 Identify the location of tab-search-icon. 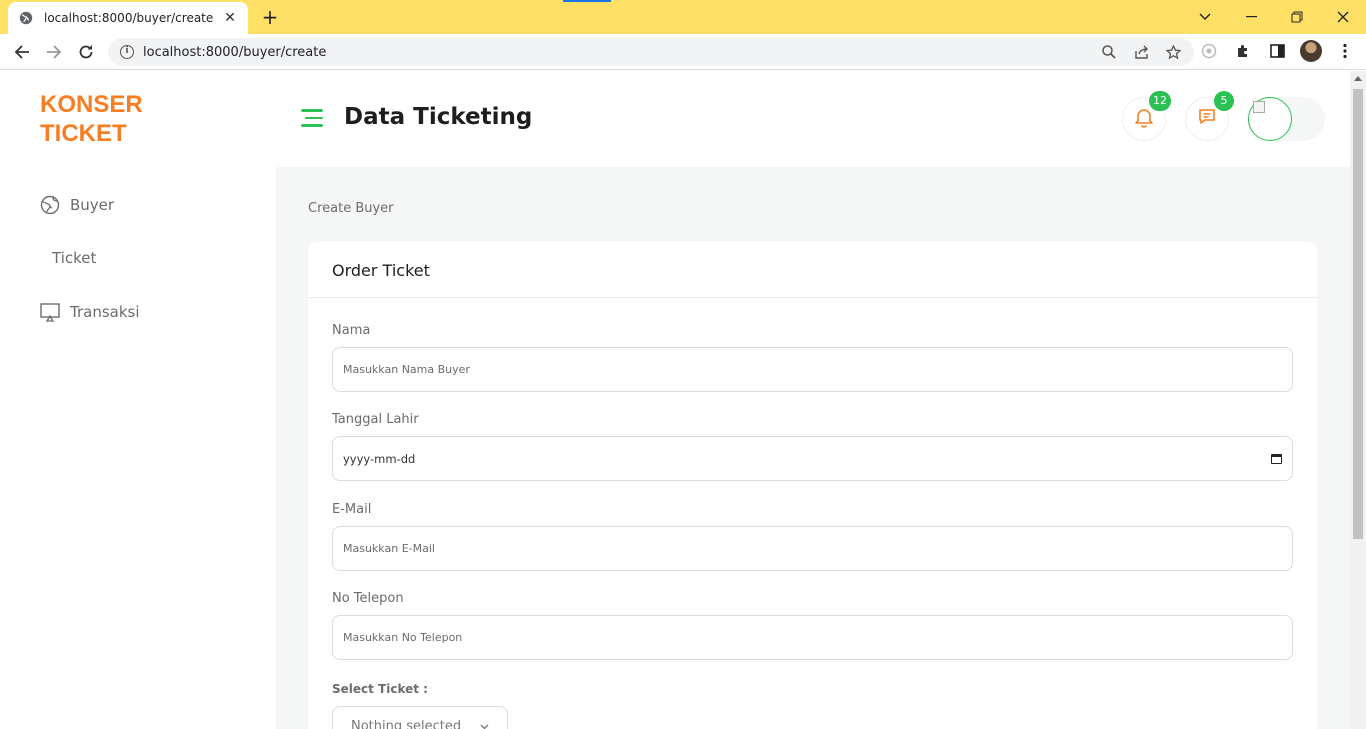
(1205, 17).